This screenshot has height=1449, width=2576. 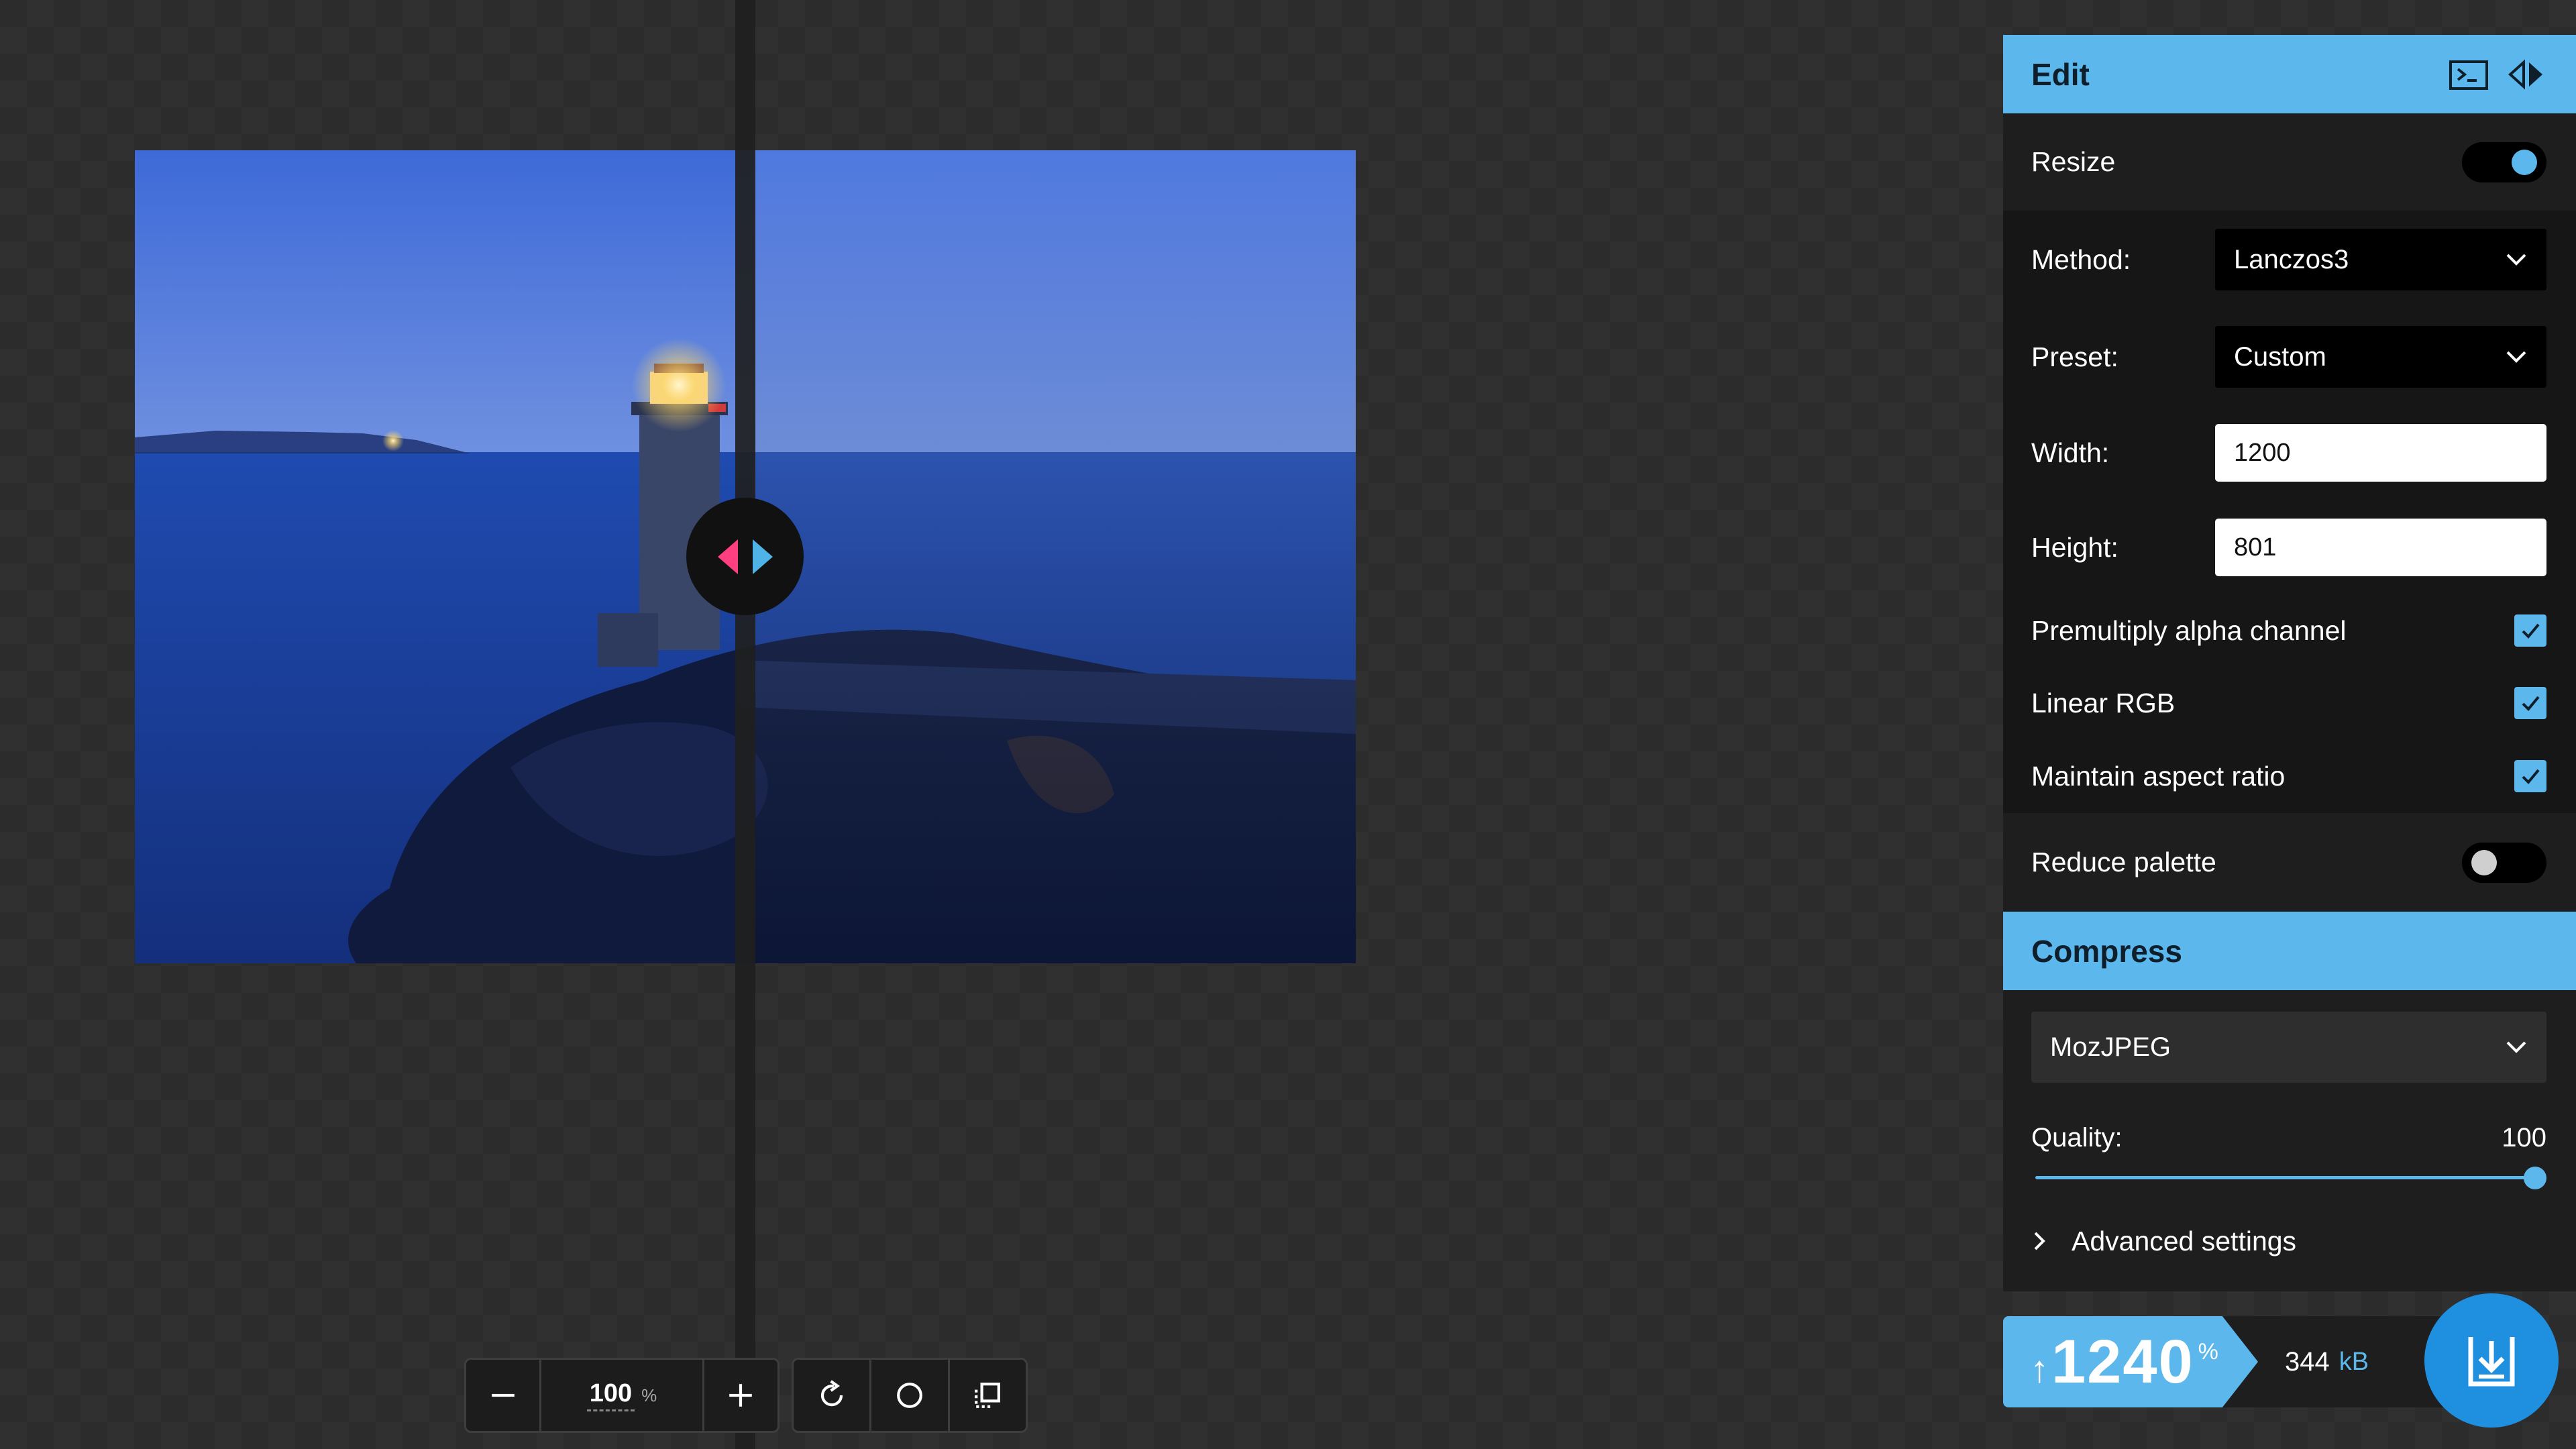 What do you see at coordinates (2106, 951) in the screenshot?
I see `compress-title: Compress` at bounding box center [2106, 951].